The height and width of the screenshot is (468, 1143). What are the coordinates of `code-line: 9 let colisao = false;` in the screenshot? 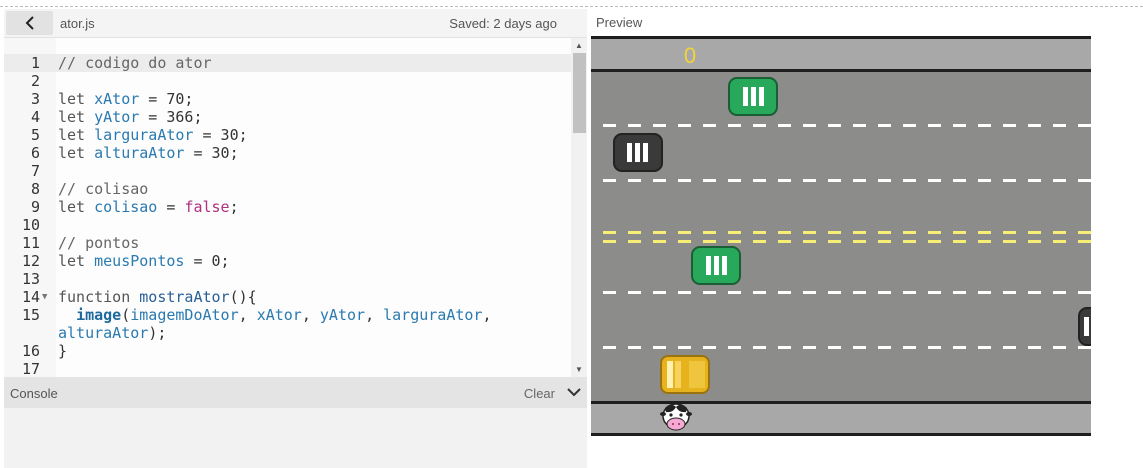 It's located at (287, 207).